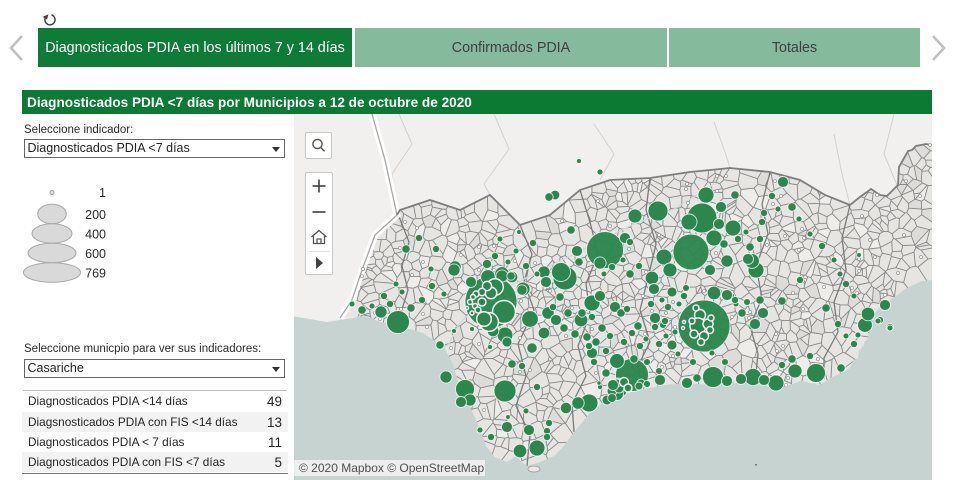  Describe the element at coordinates (95, 254) in the screenshot. I see `svg-text: 600` at that location.